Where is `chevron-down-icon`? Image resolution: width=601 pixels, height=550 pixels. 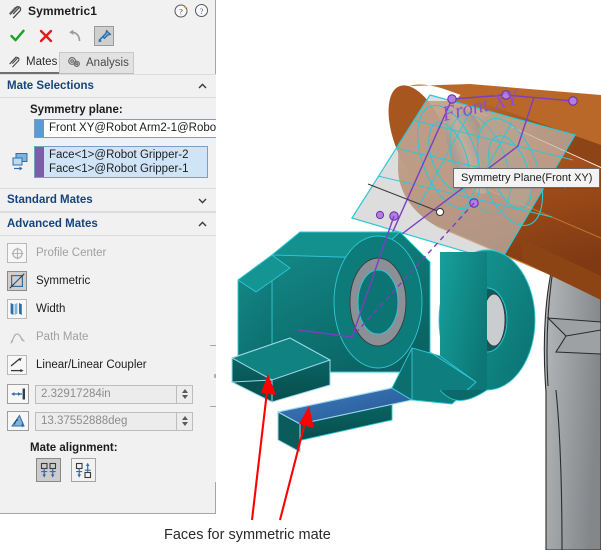 chevron-down-icon is located at coordinates (202, 200).